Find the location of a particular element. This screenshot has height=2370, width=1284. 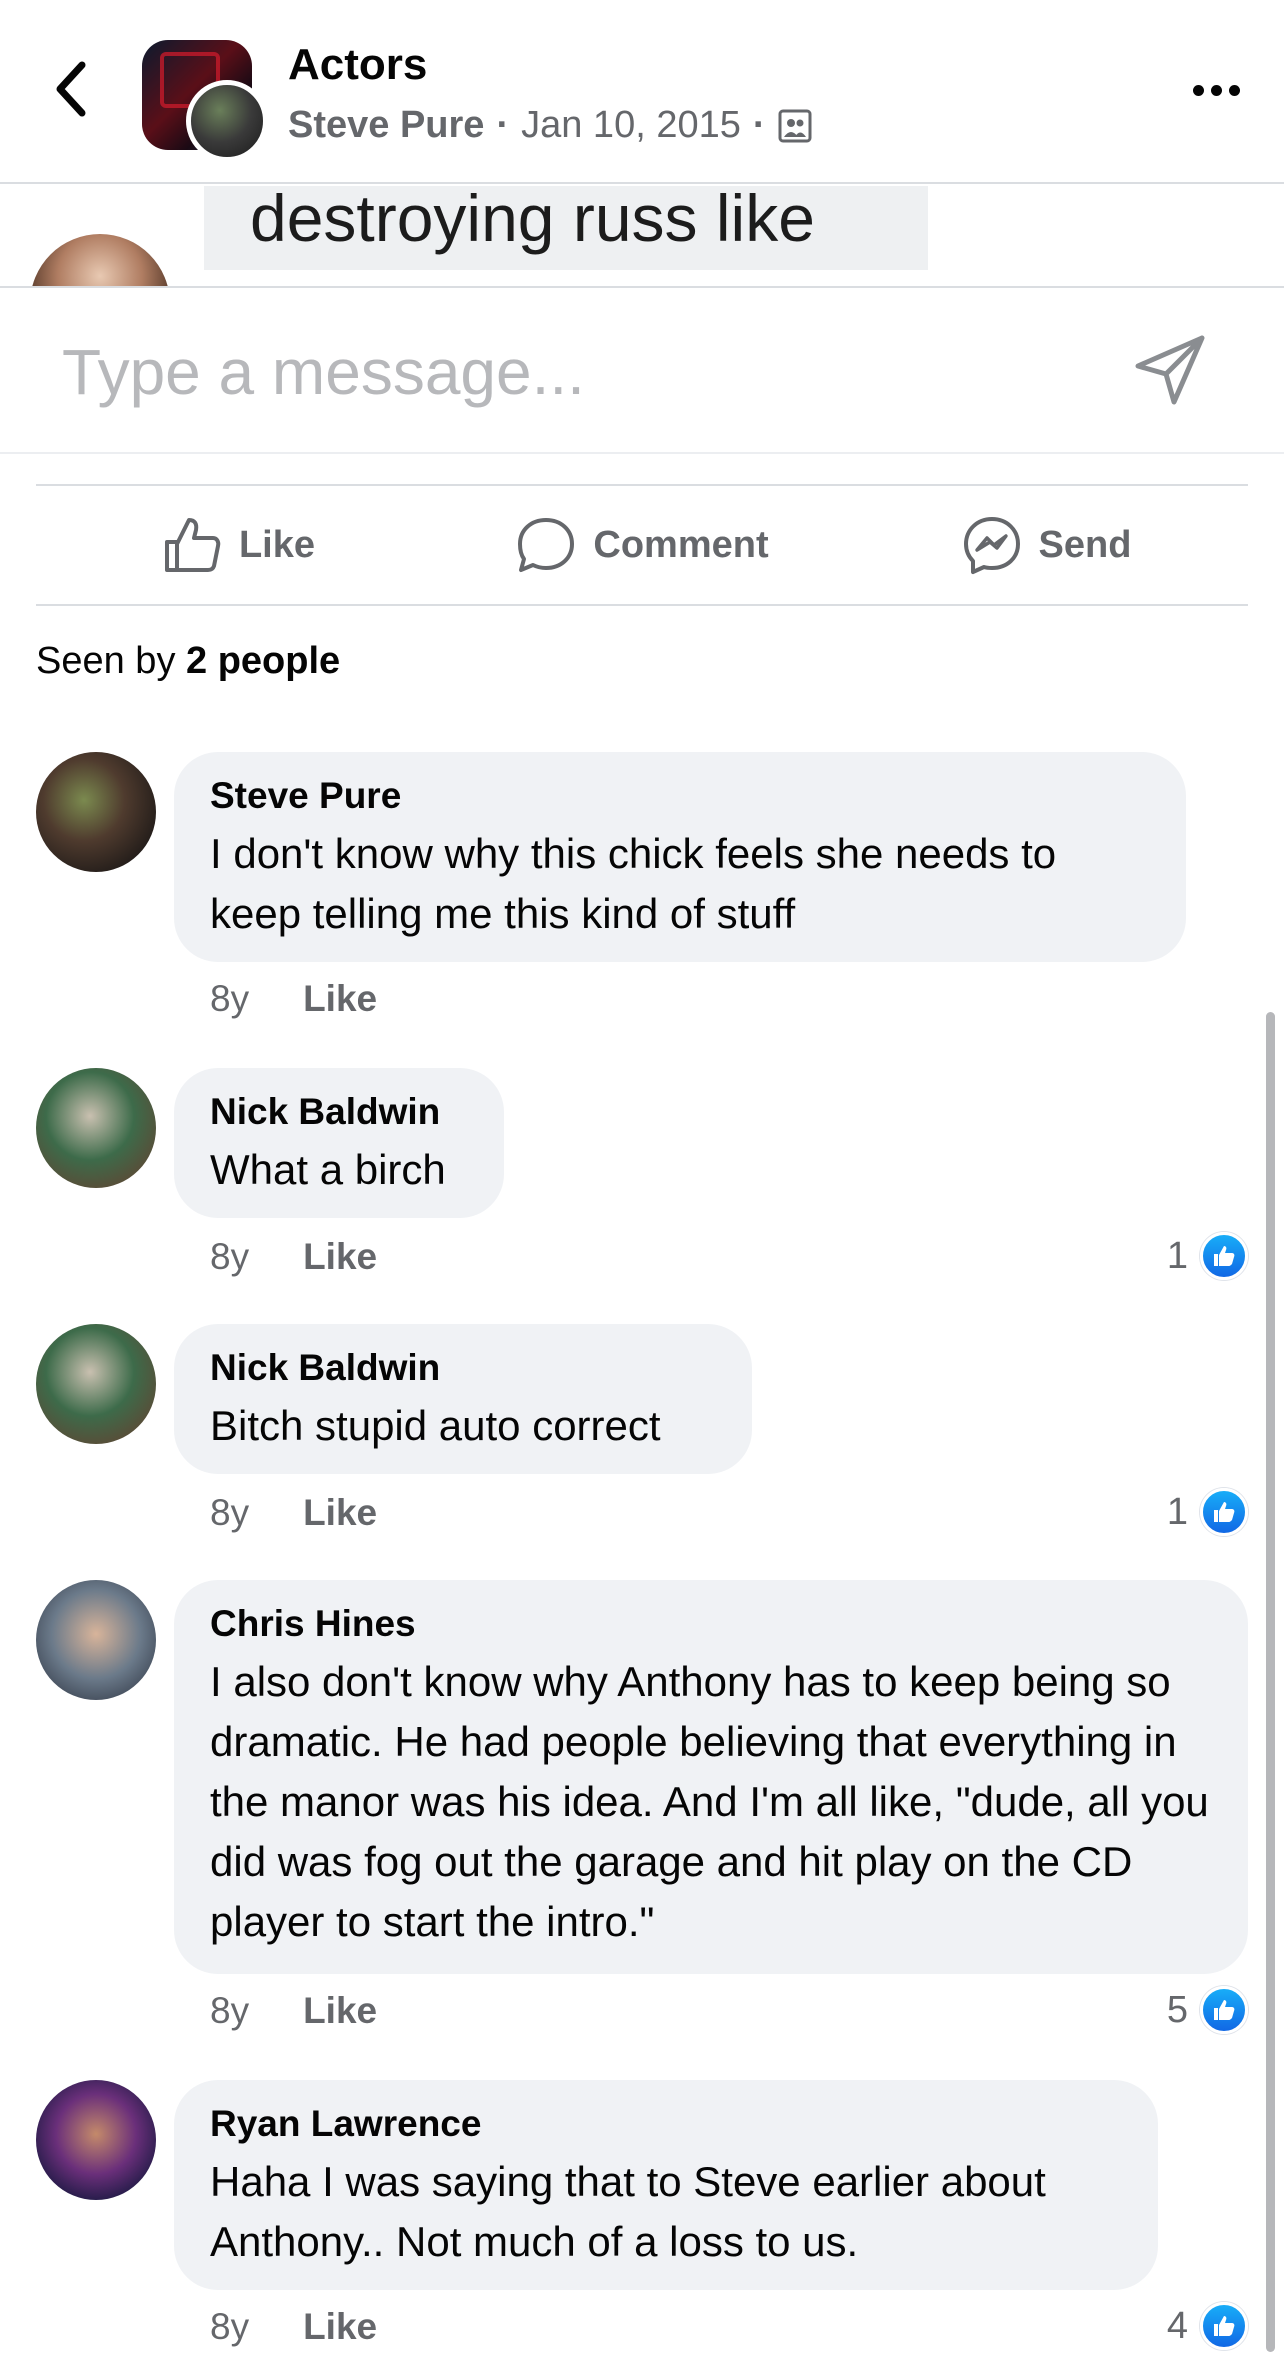

comment-bubble: Nick Baldwin Bitch stupid auto correct is located at coordinates (463, 1399).